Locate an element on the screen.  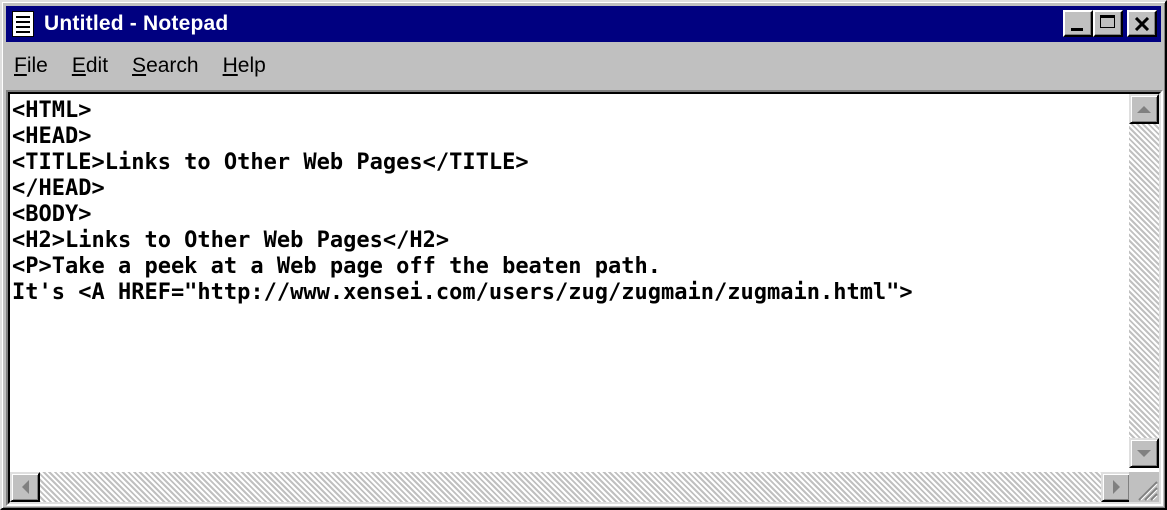
window-title: Untitled - Notepad is located at coordinates (136, 23).